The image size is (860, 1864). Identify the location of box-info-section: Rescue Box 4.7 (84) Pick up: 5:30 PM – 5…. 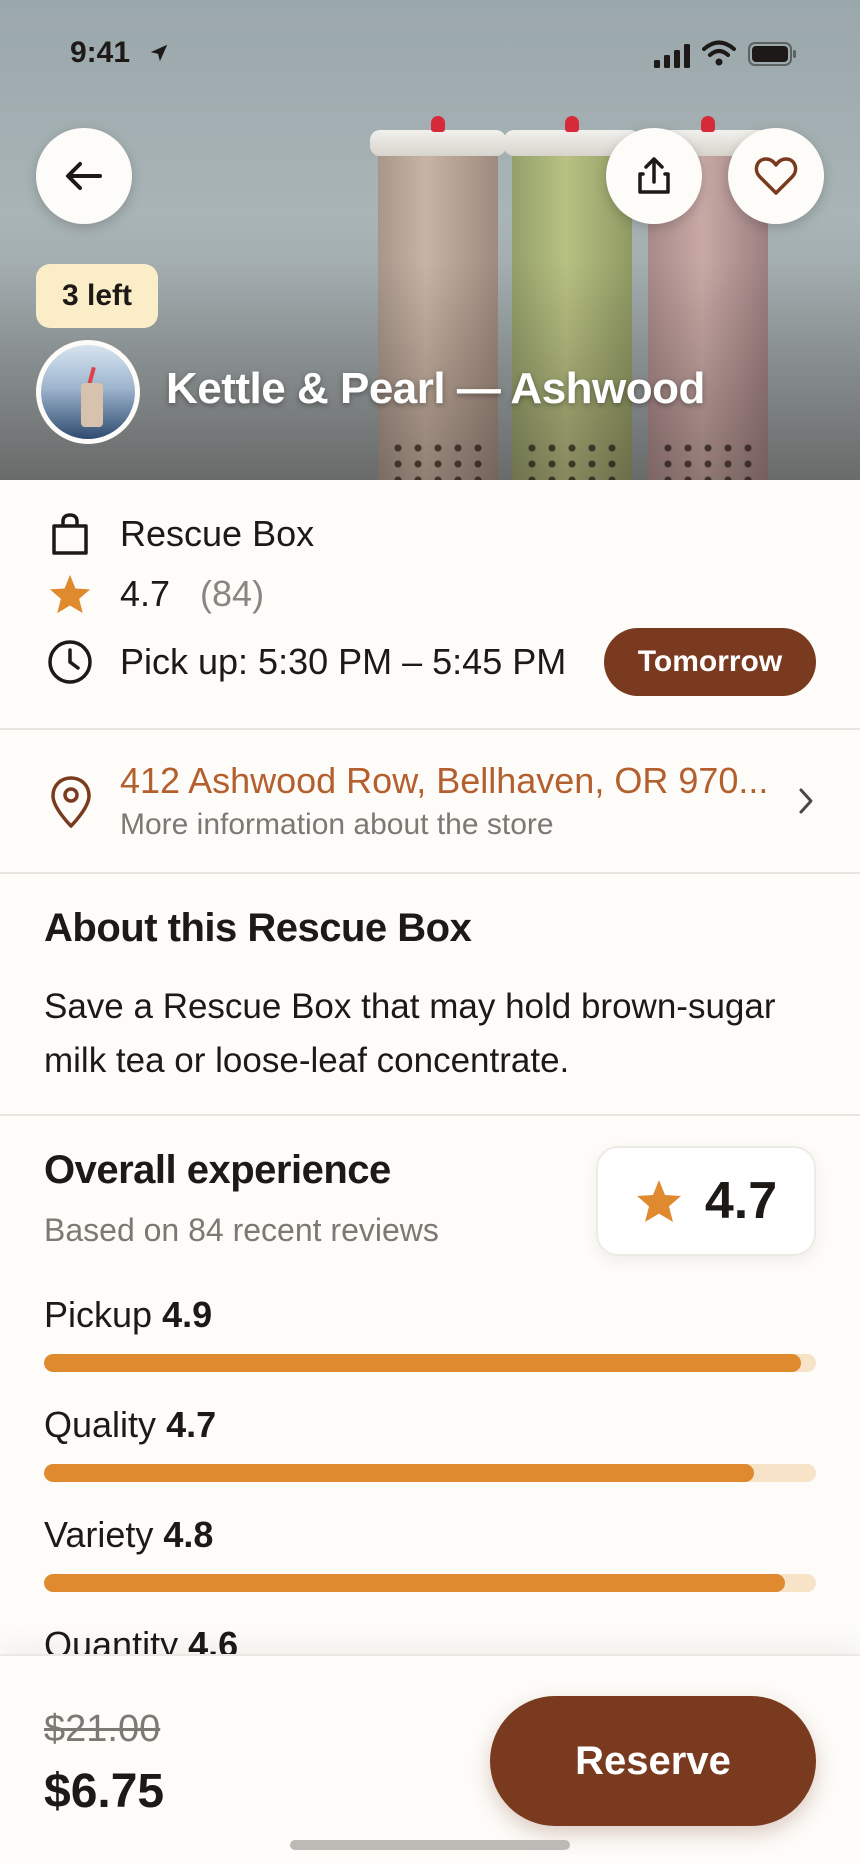
(430, 605).